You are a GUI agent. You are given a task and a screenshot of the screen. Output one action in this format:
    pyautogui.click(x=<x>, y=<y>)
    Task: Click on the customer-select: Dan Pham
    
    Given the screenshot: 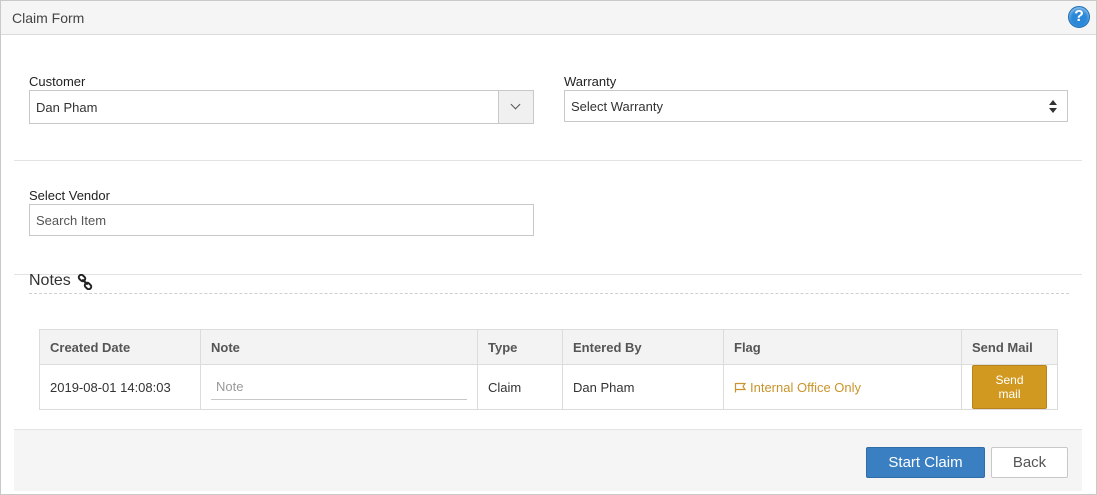 What is the action you would take?
    pyautogui.click(x=281, y=107)
    